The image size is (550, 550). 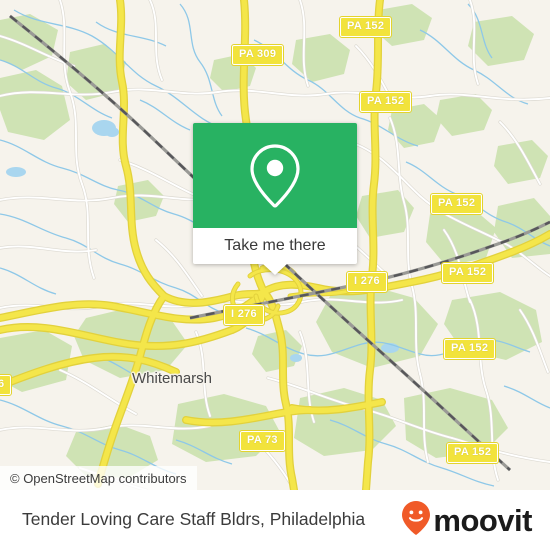 What do you see at coordinates (257, 55) in the screenshot?
I see `route-shield: PA 309` at bounding box center [257, 55].